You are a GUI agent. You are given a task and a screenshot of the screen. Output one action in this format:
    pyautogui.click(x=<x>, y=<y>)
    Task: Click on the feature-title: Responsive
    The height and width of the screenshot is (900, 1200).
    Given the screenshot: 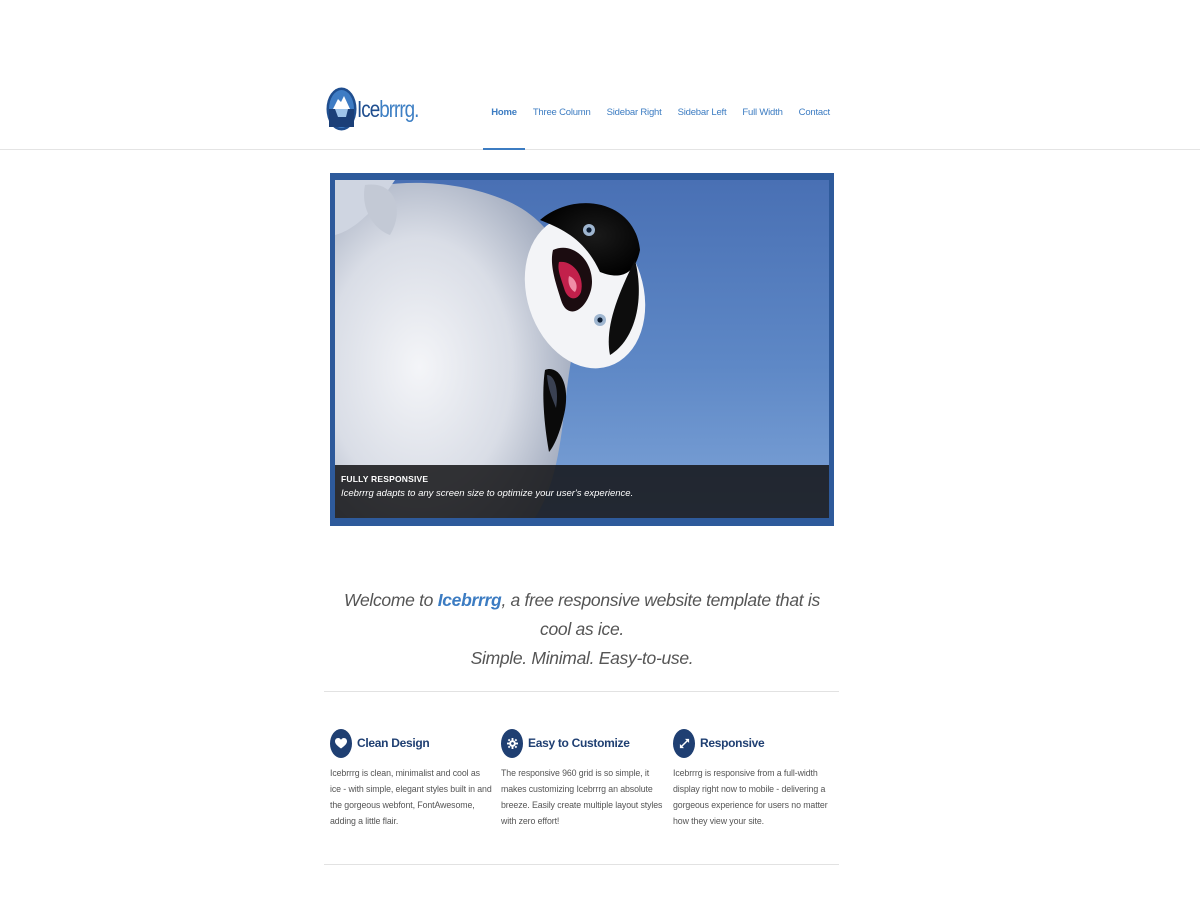 What is the action you would take?
    pyautogui.click(x=732, y=743)
    